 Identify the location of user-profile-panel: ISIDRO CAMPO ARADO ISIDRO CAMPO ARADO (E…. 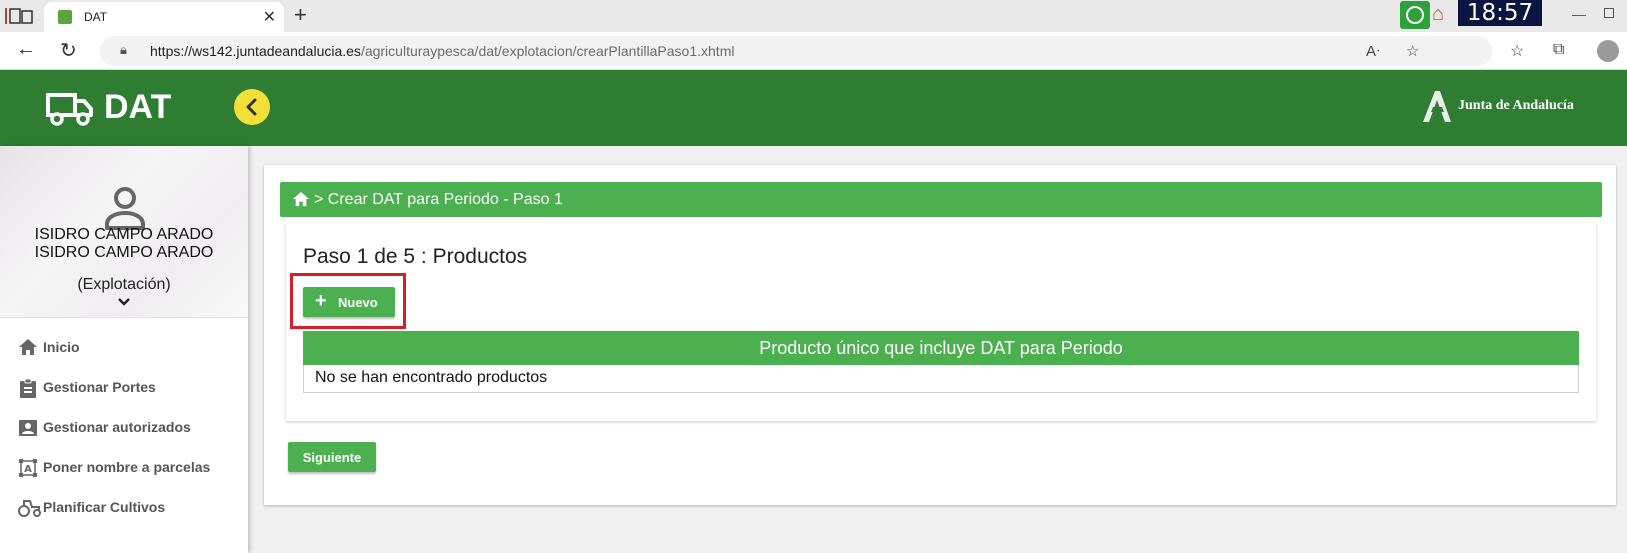
(124, 232).